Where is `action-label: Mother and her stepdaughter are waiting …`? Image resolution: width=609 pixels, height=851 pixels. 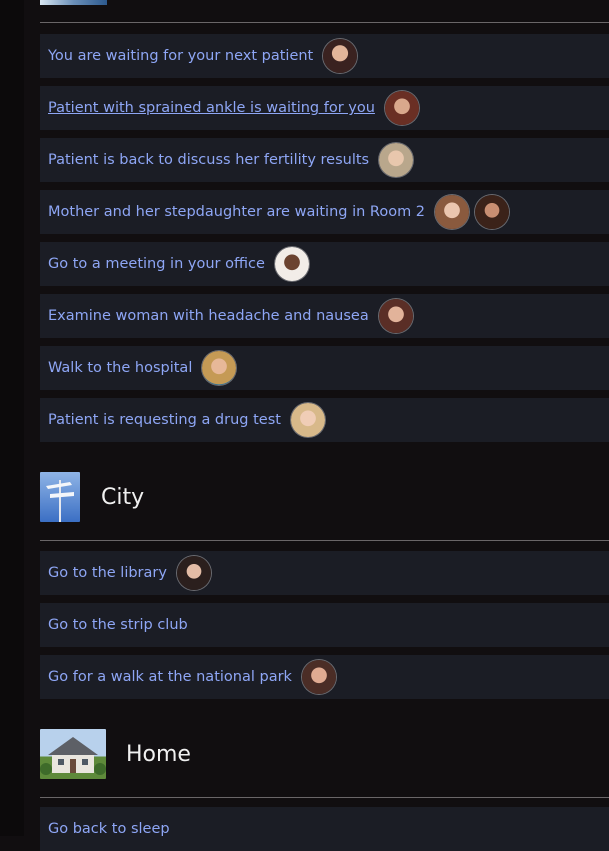
action-label: Mother and her stepdaughter are waiting … is located at coordinates (236, 212).